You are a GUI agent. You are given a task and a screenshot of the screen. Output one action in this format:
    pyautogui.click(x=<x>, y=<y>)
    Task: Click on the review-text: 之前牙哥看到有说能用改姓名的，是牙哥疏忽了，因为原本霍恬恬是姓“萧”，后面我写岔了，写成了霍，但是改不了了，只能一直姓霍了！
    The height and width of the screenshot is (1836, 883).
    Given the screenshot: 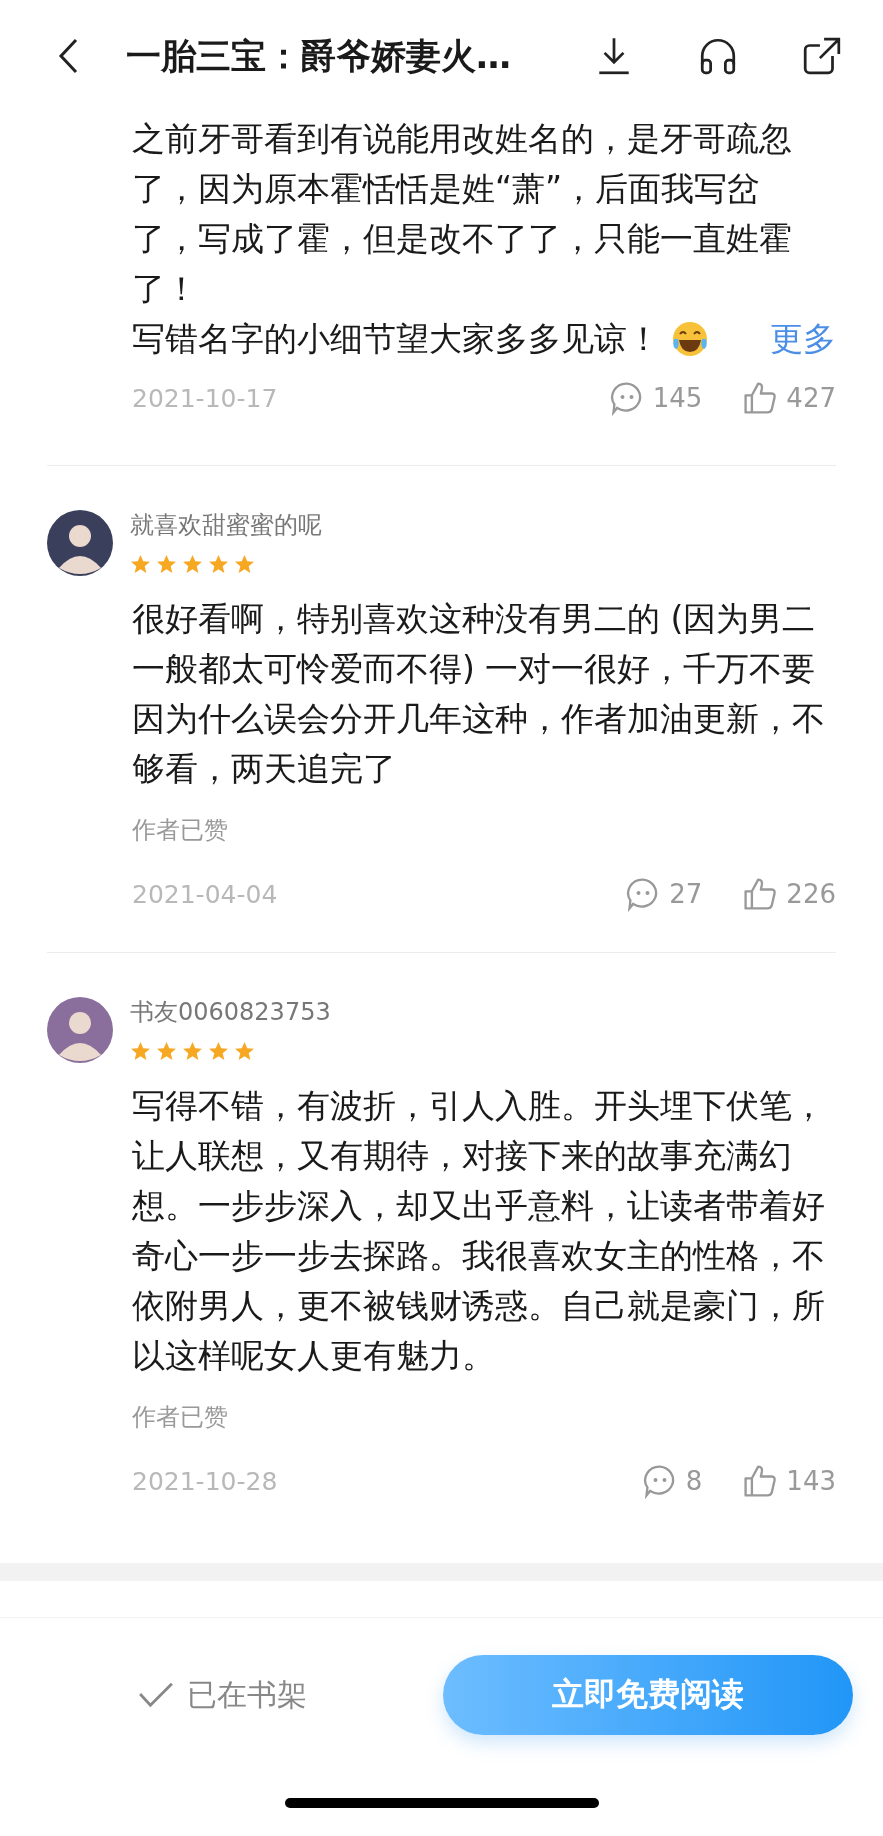 What is the action you would take?
    pyautogui.click(x=462, y=214)
    